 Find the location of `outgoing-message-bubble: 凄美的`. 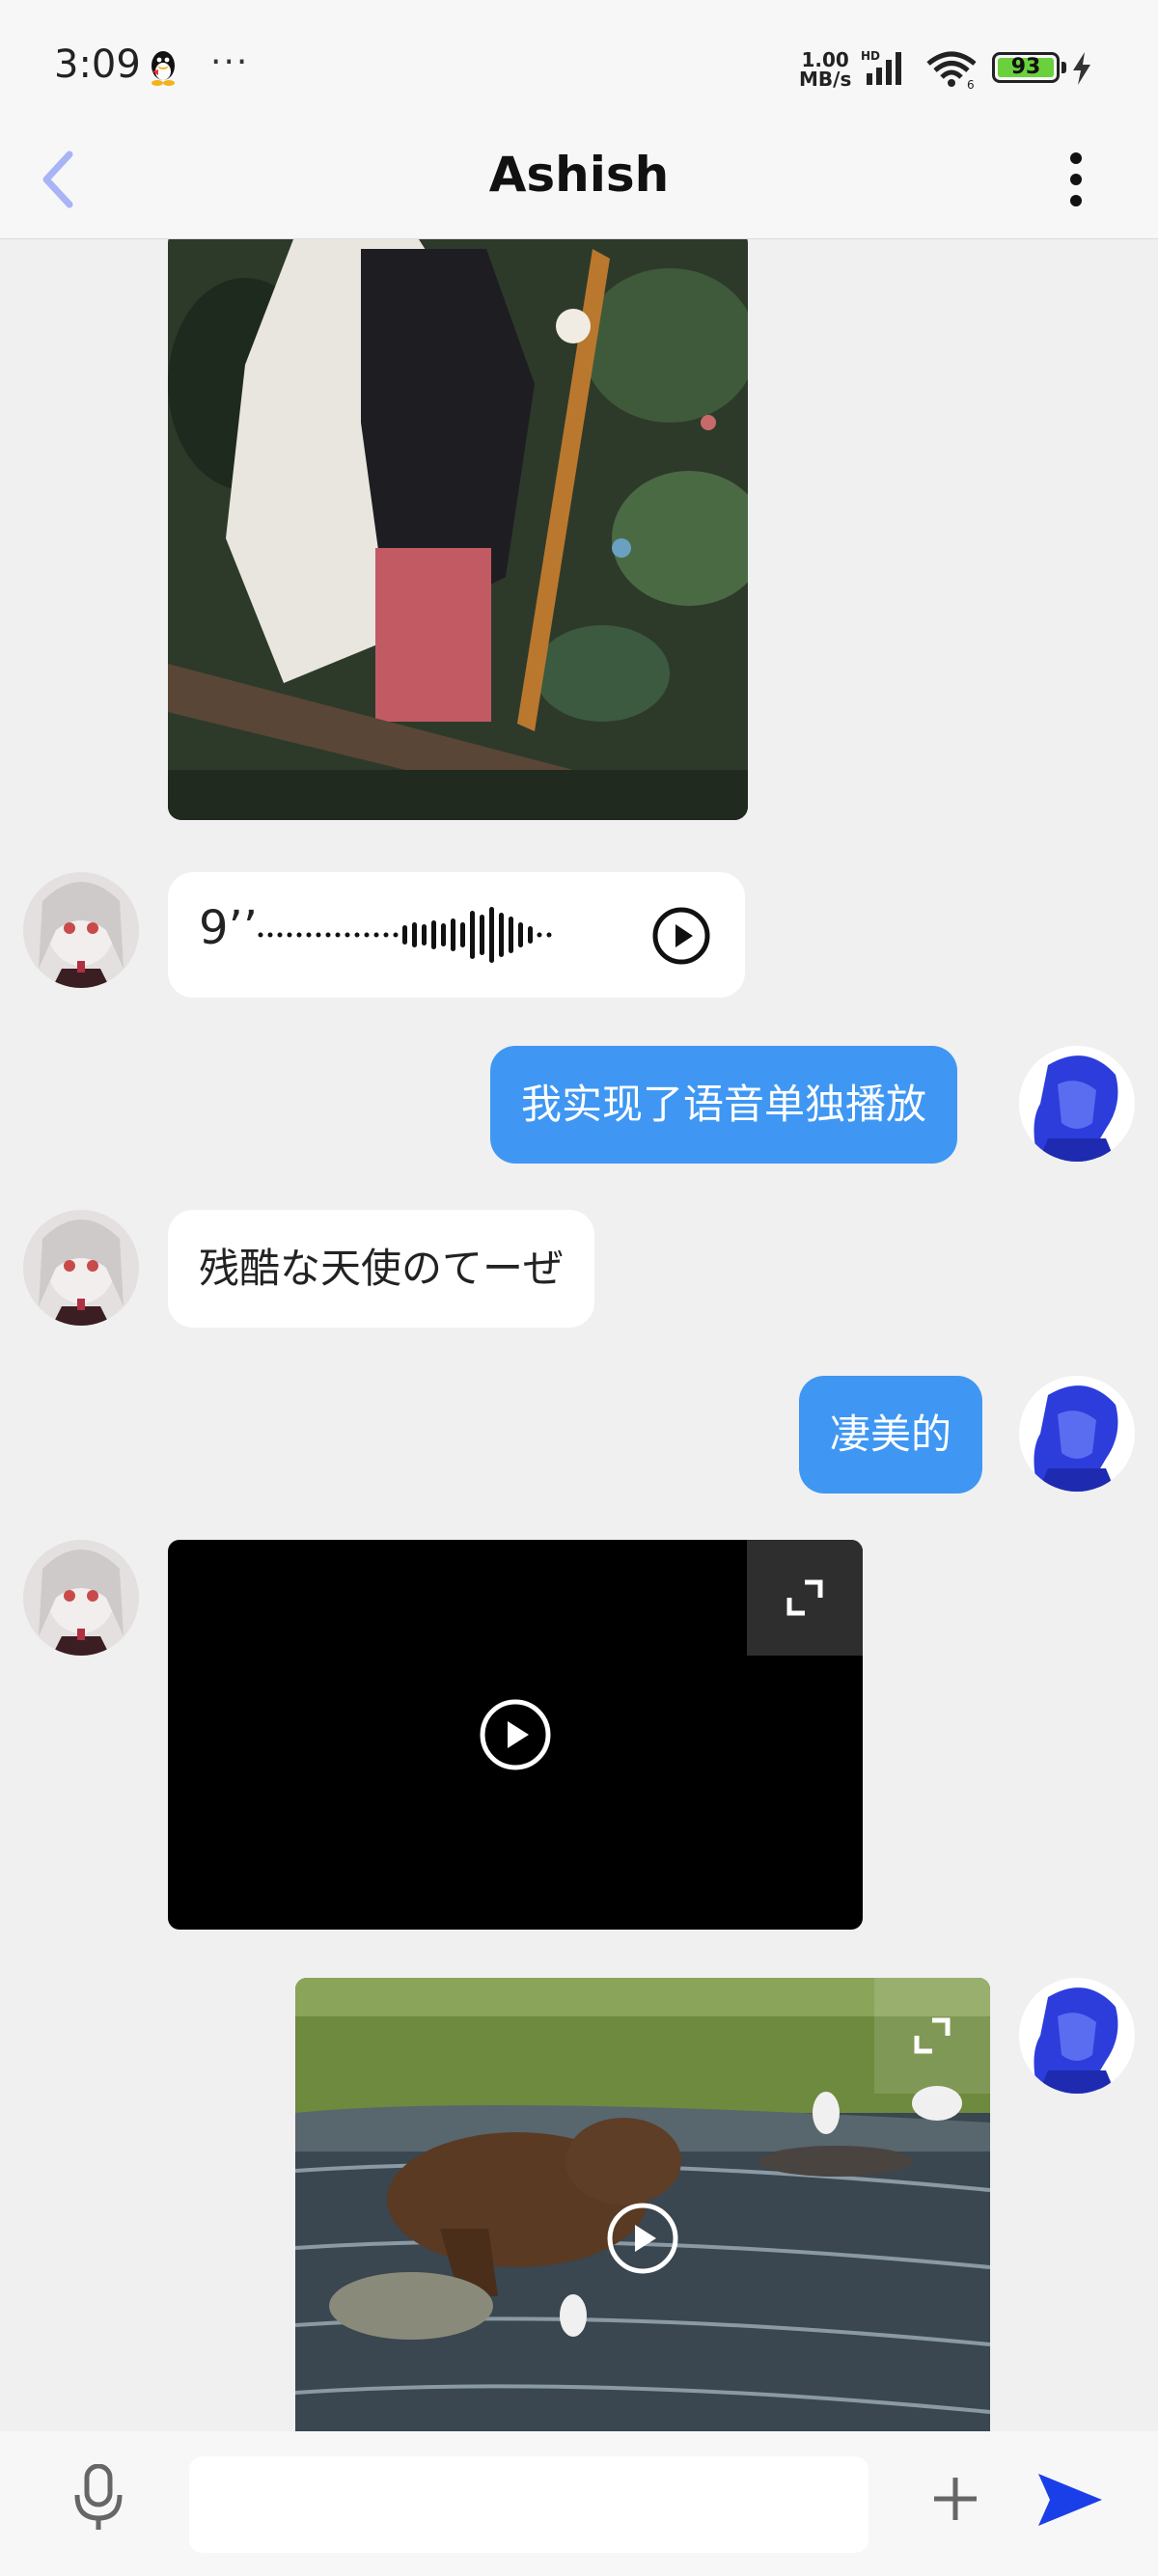

outgoing-message-bubble: 凄美的 is located at coordinates (891, 1435).